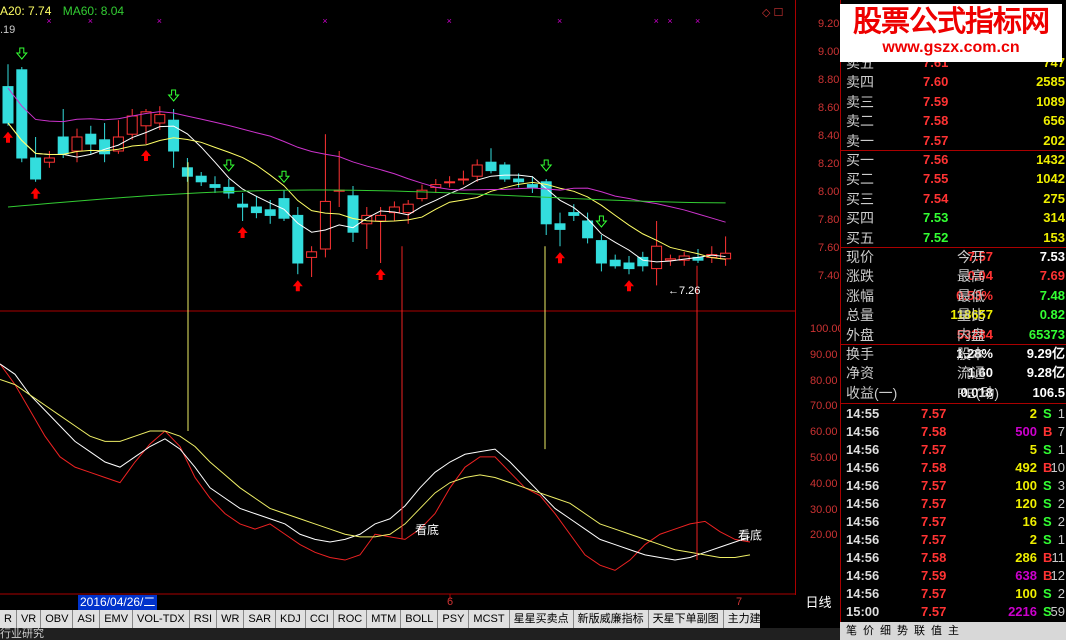 Image resolution: width=1066 pixels, height=640 pixels. I want to click on indicator-tab: R, so click(8, 619).